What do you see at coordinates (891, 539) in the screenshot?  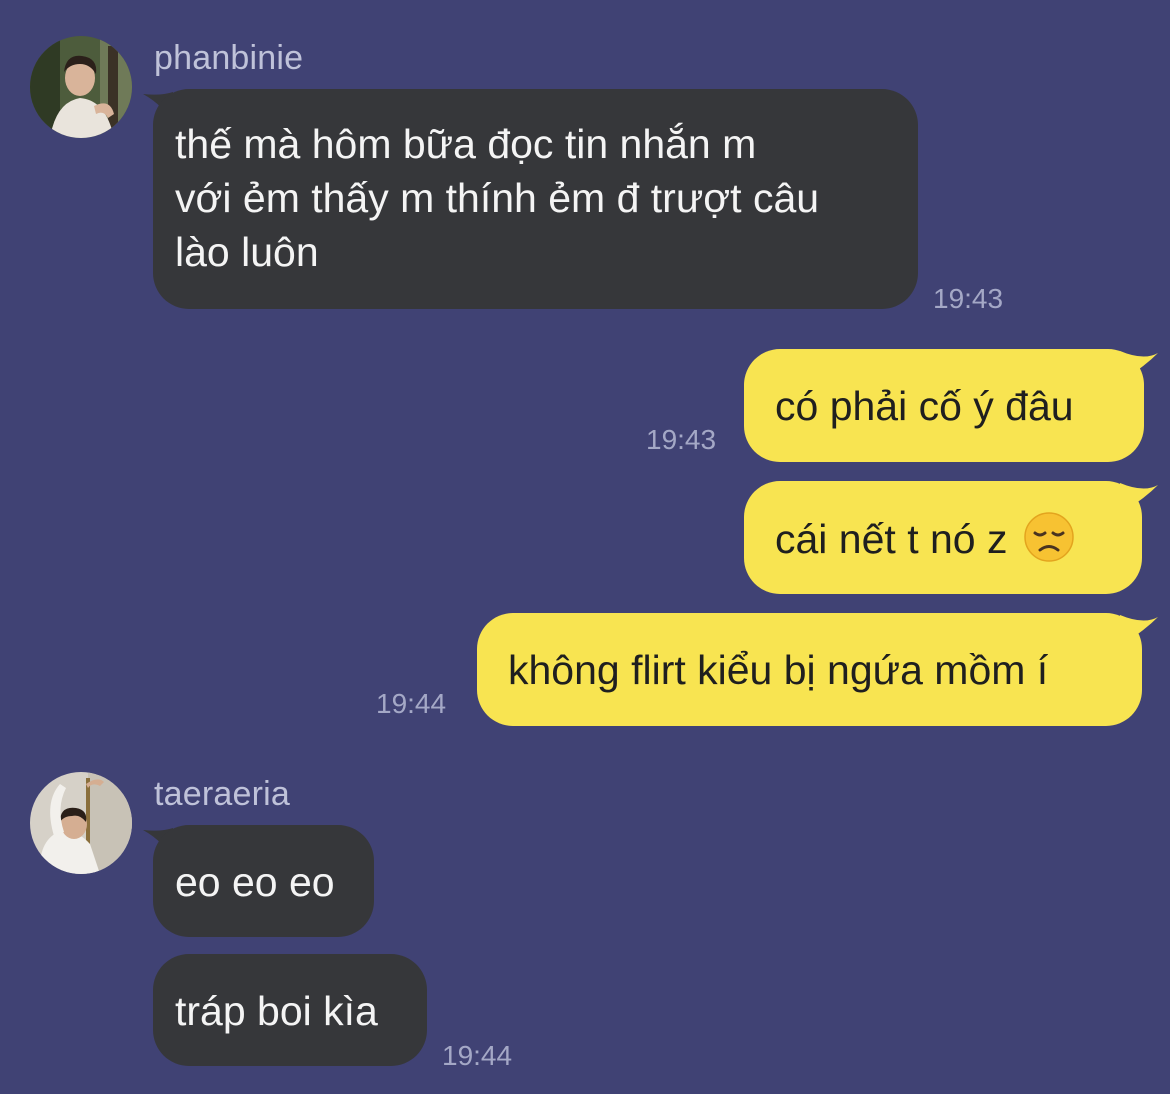 I see `message-text: cái nết t nó z` at bounding box center [891, 539].